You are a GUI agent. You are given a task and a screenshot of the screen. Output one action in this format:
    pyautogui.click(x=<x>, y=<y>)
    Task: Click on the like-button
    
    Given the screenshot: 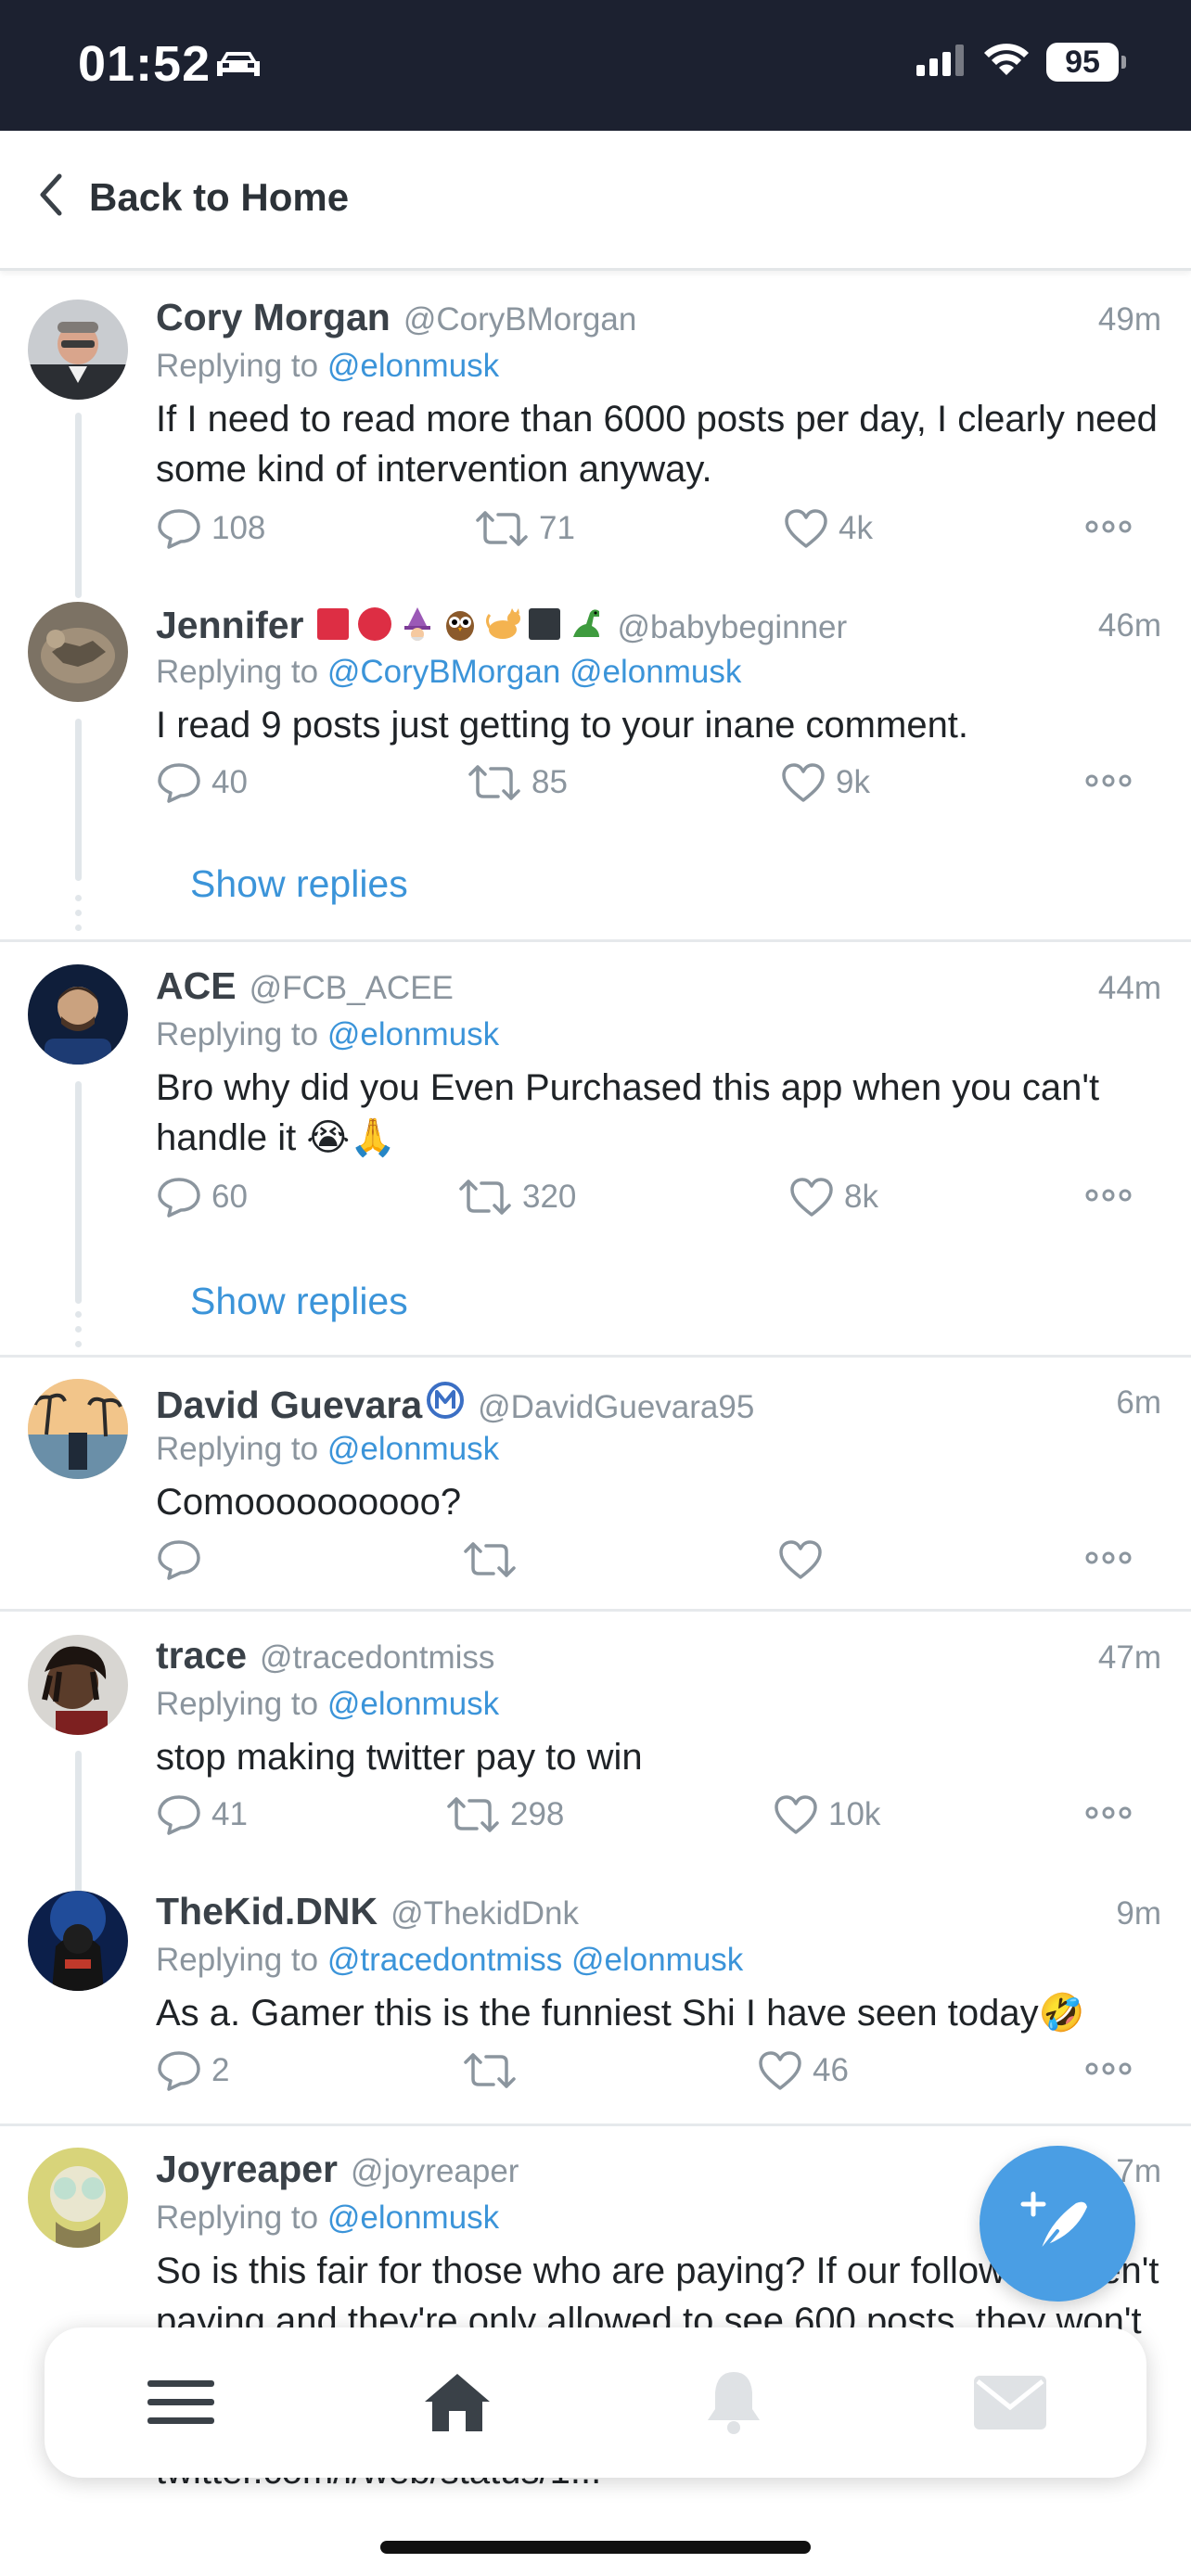 What is the action you would take?
    pyautogui.click(x=805, y=1559)
    